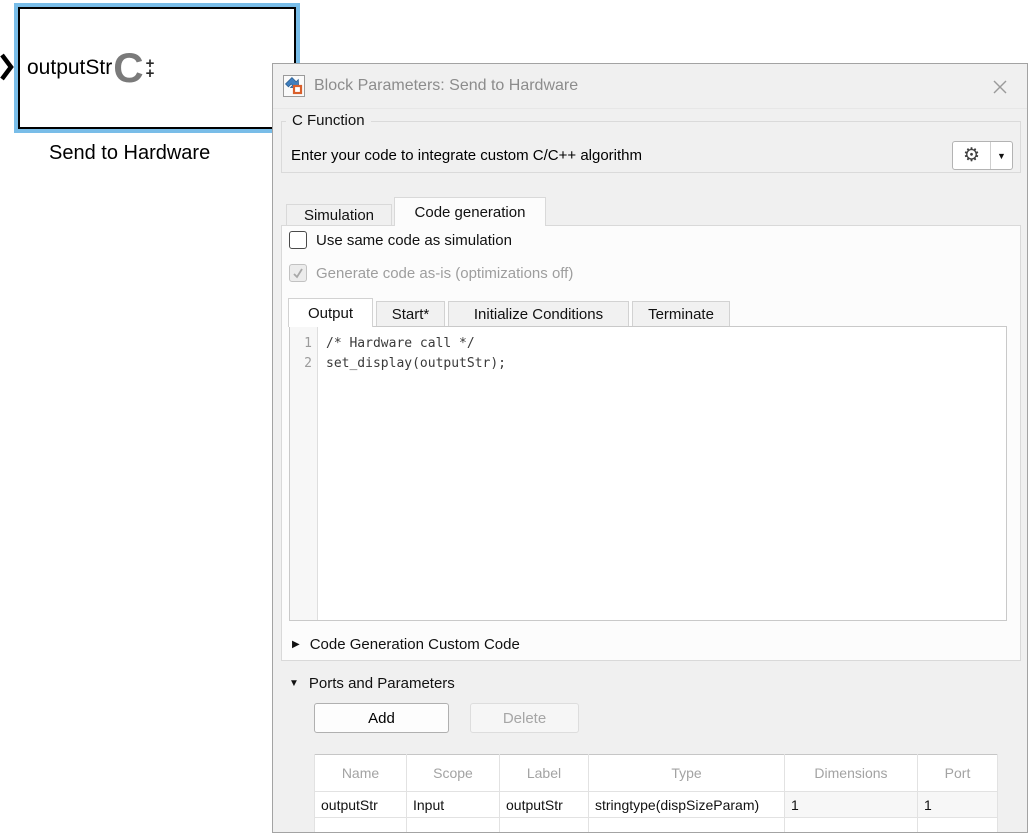 Image resolution: width=1030 pixels, height=833 pixels. Describe the element at coordinates (328, 120) in the screenshot. I see `c-function-group-title: C Function` at that location.